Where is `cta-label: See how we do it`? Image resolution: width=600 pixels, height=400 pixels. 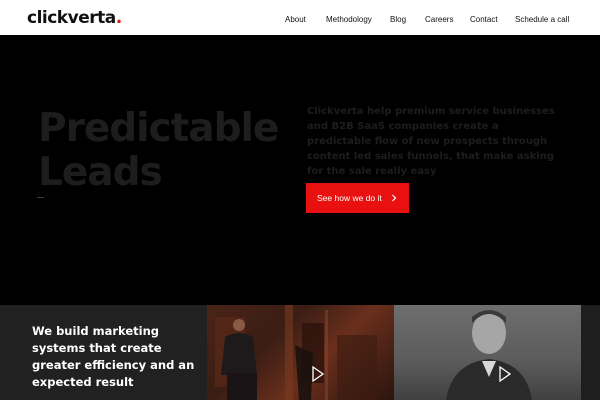 cta-label: See how we do it is located at coordinates (349, 198).